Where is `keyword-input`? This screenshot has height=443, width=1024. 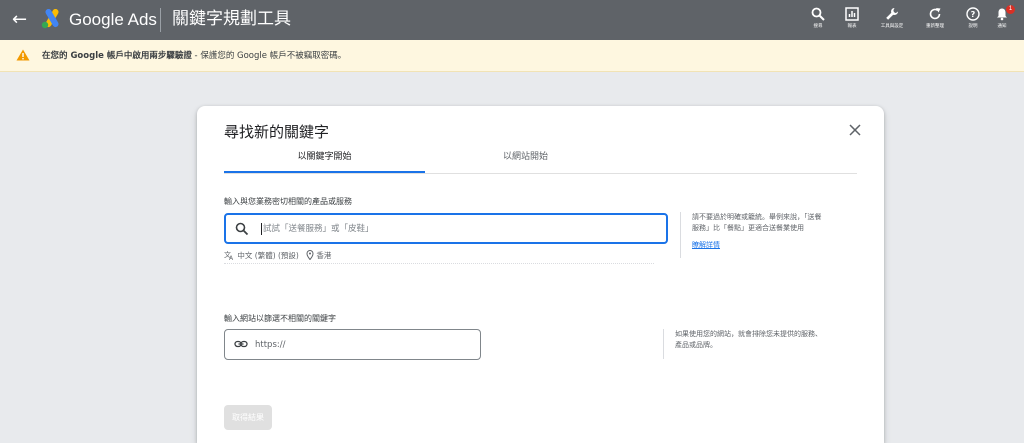
keyword-input is located at coordinates (458, 228).